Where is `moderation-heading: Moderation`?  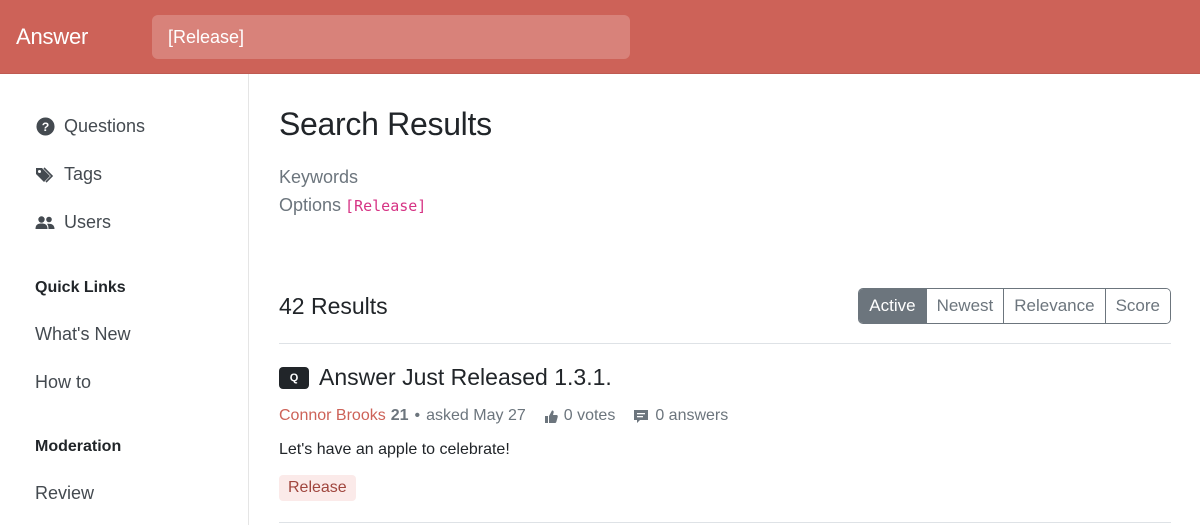 moderation-heading: Moderation is located at coordinates (78, 446).